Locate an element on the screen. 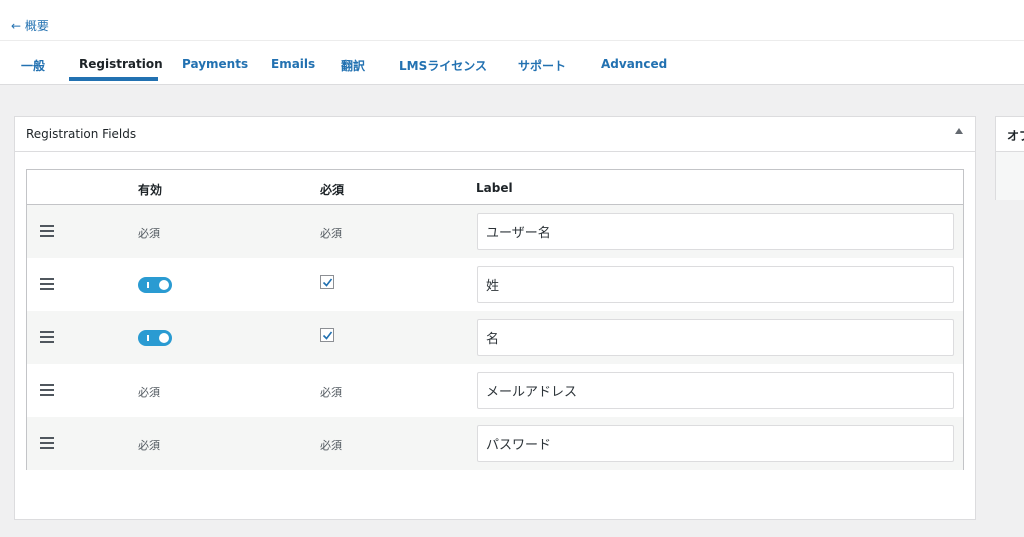 The width and height of the screenshot is (1024, 537). collapse-triangle-icon is located at coordinates (959, 131).